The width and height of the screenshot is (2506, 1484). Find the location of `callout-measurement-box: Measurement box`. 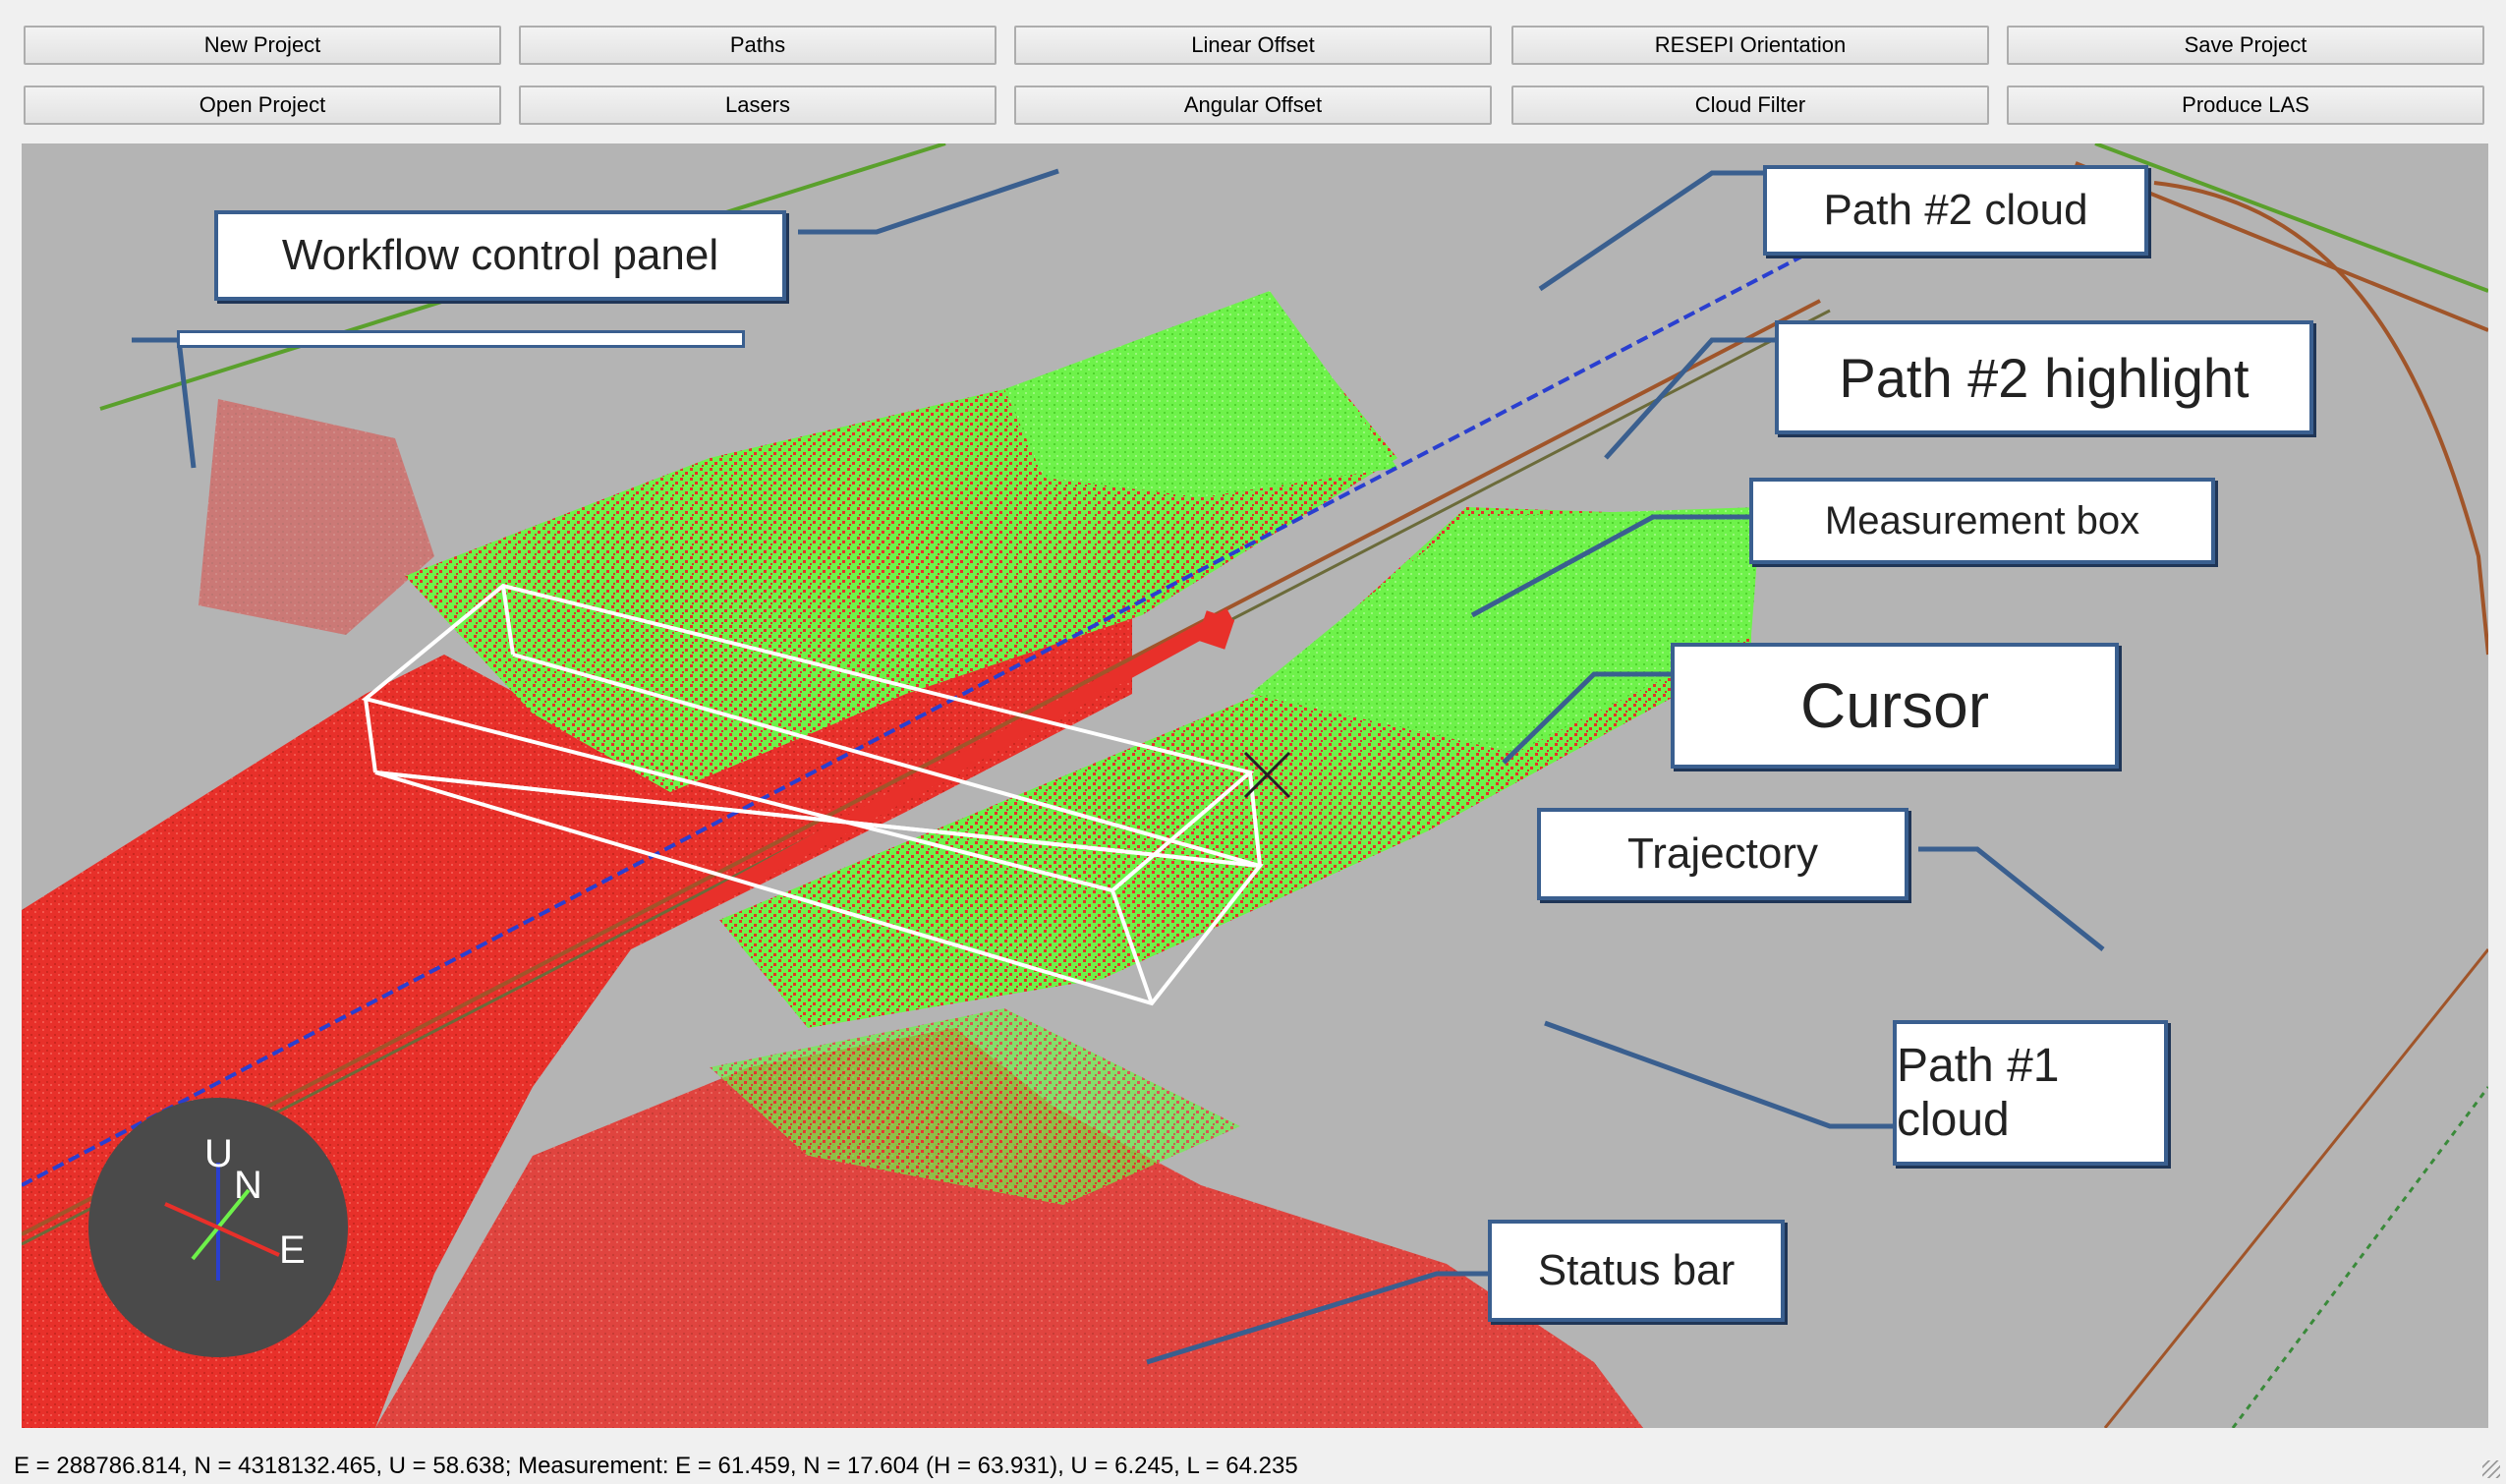

callout-measurement-box: Measurement box is located at coordinates (1982, 521).